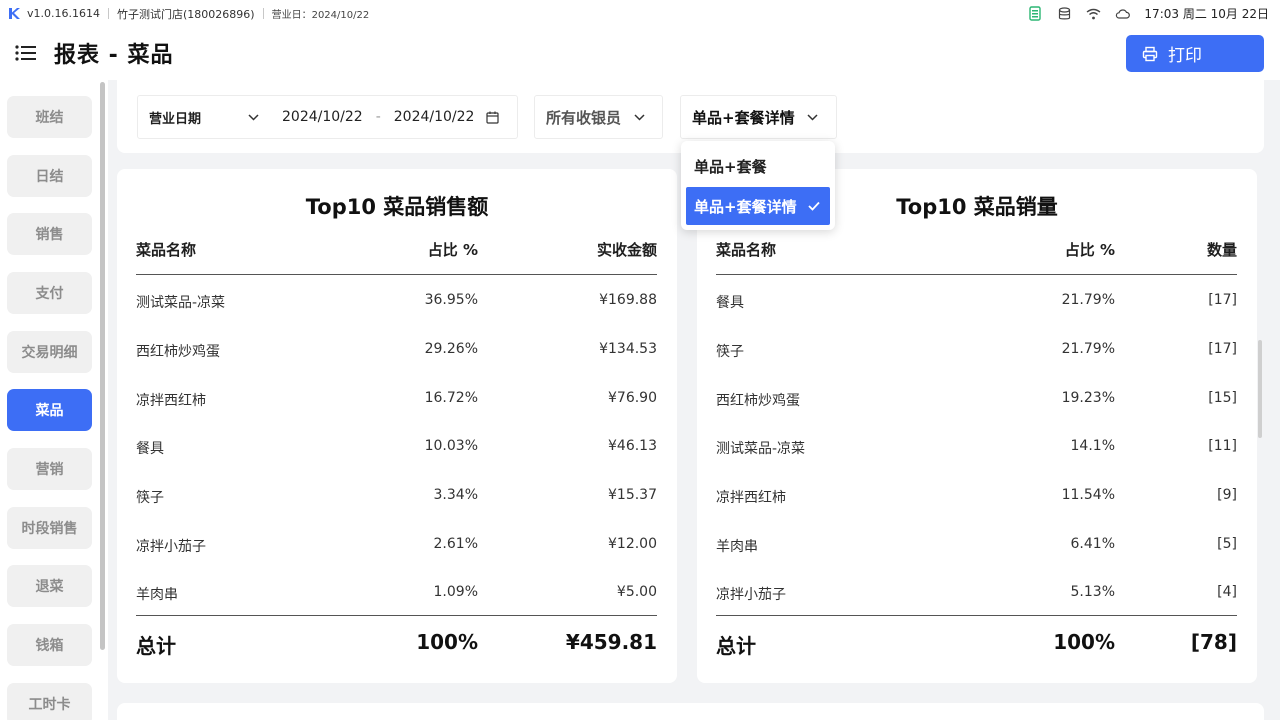 This screenshot has width=1280, height=720. What do you see at coordinates (397, 207) in the screenshot?
I see `card-title: Top10 菜品销售额` at bounding box center [397, 207].